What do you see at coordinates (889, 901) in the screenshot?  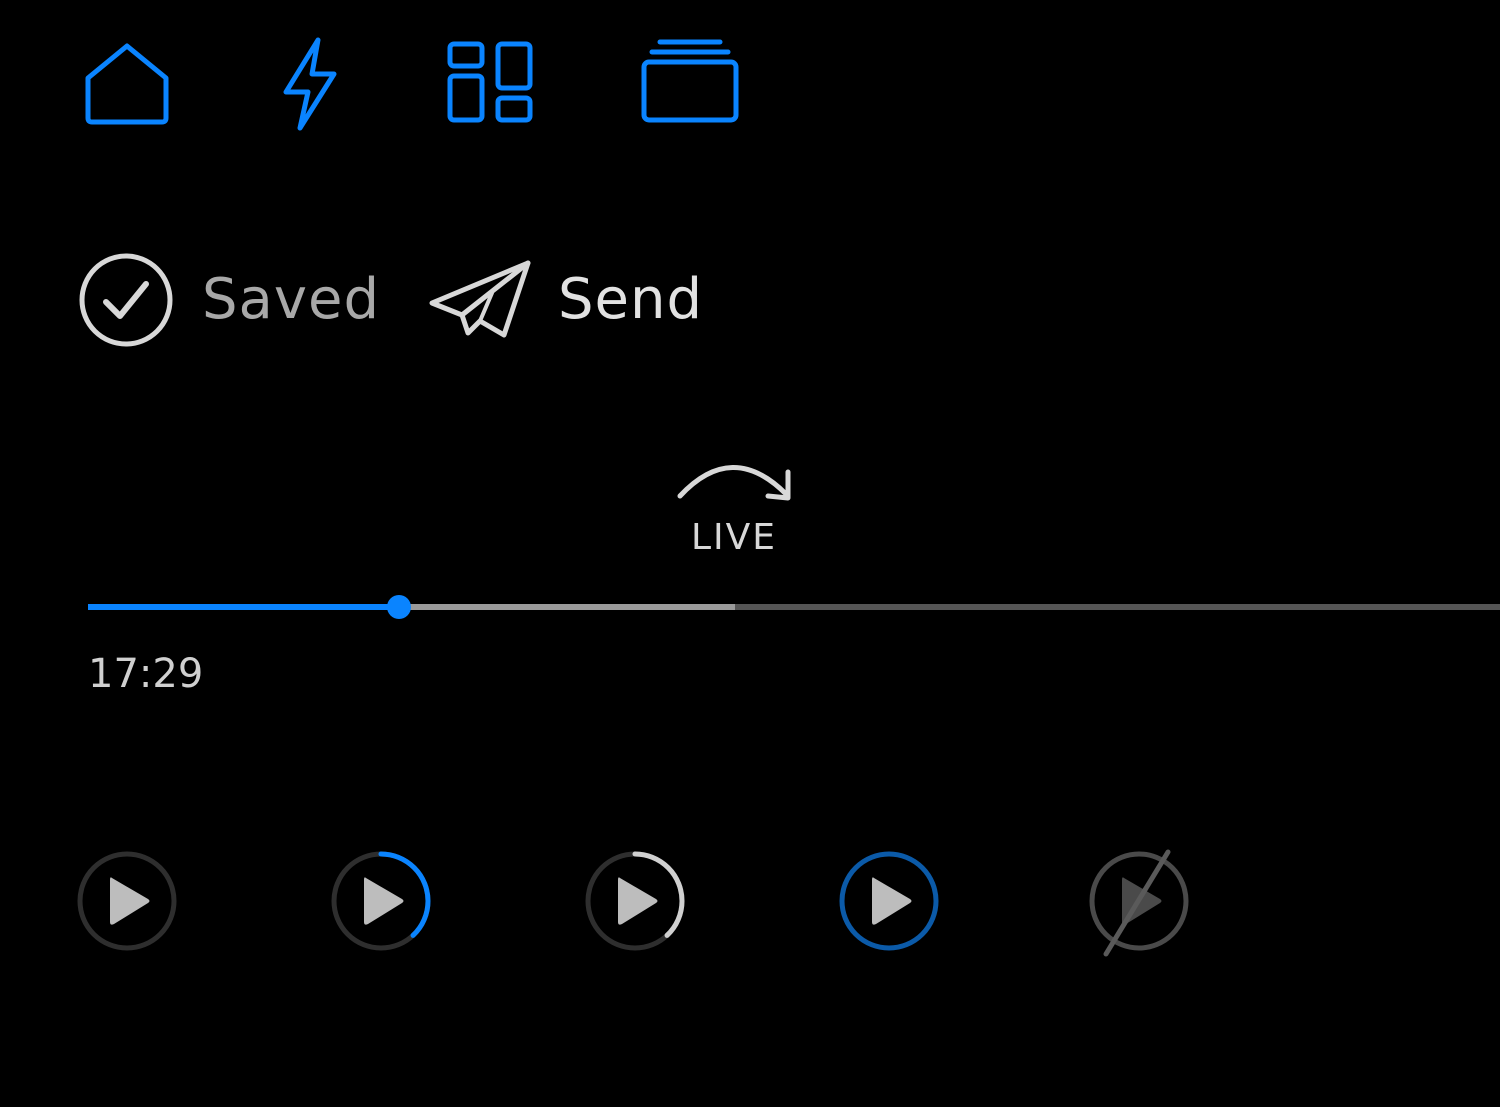 I see `play-button-active` at bounding box center [889, 901].